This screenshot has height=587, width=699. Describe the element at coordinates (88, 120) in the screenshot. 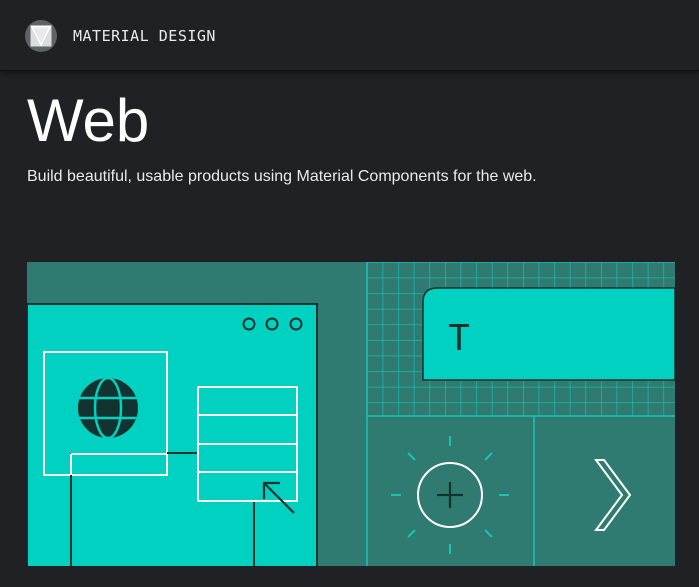

I see `page-title: Web` at that location.